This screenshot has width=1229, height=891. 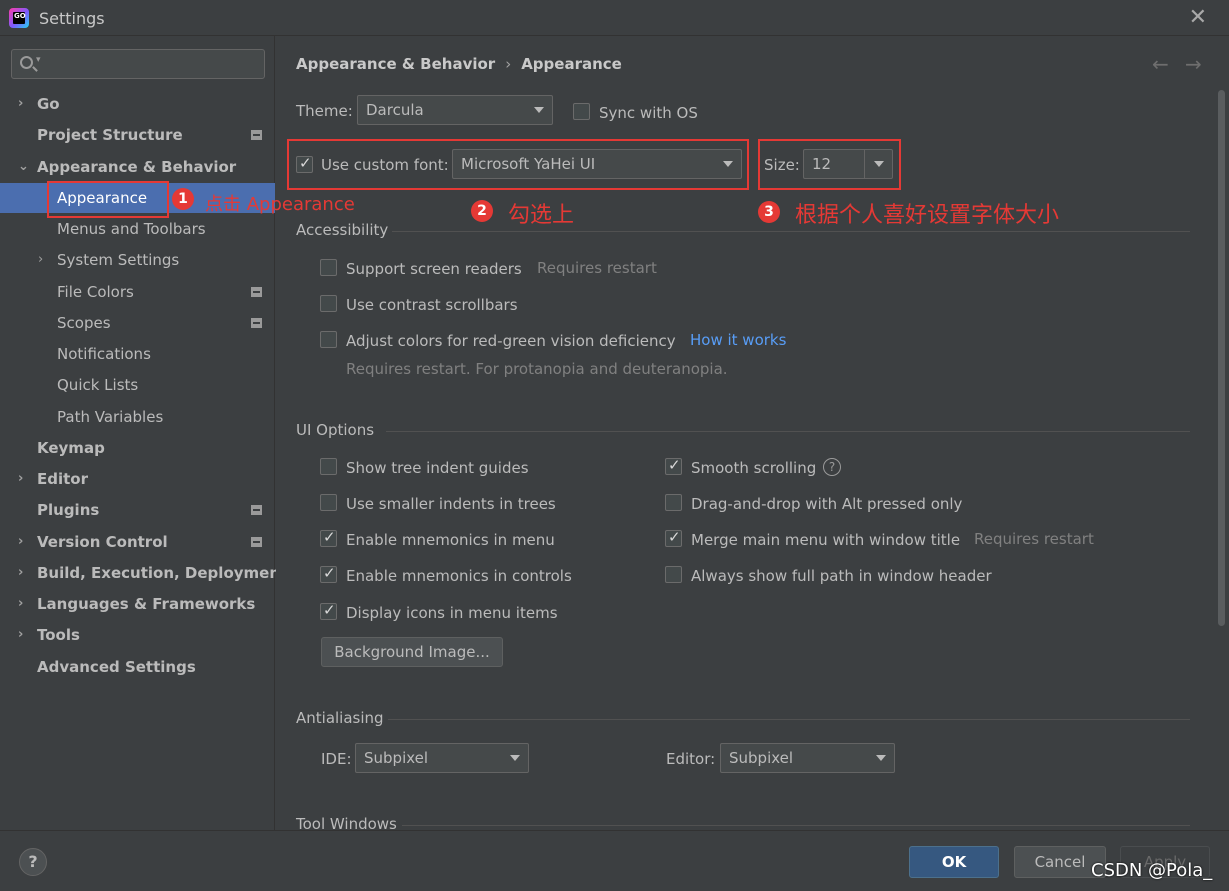 What do you see at coordinates (954, 862) in the screenshot?
I see `ok-button: OK` at bounding box center [954, 862].